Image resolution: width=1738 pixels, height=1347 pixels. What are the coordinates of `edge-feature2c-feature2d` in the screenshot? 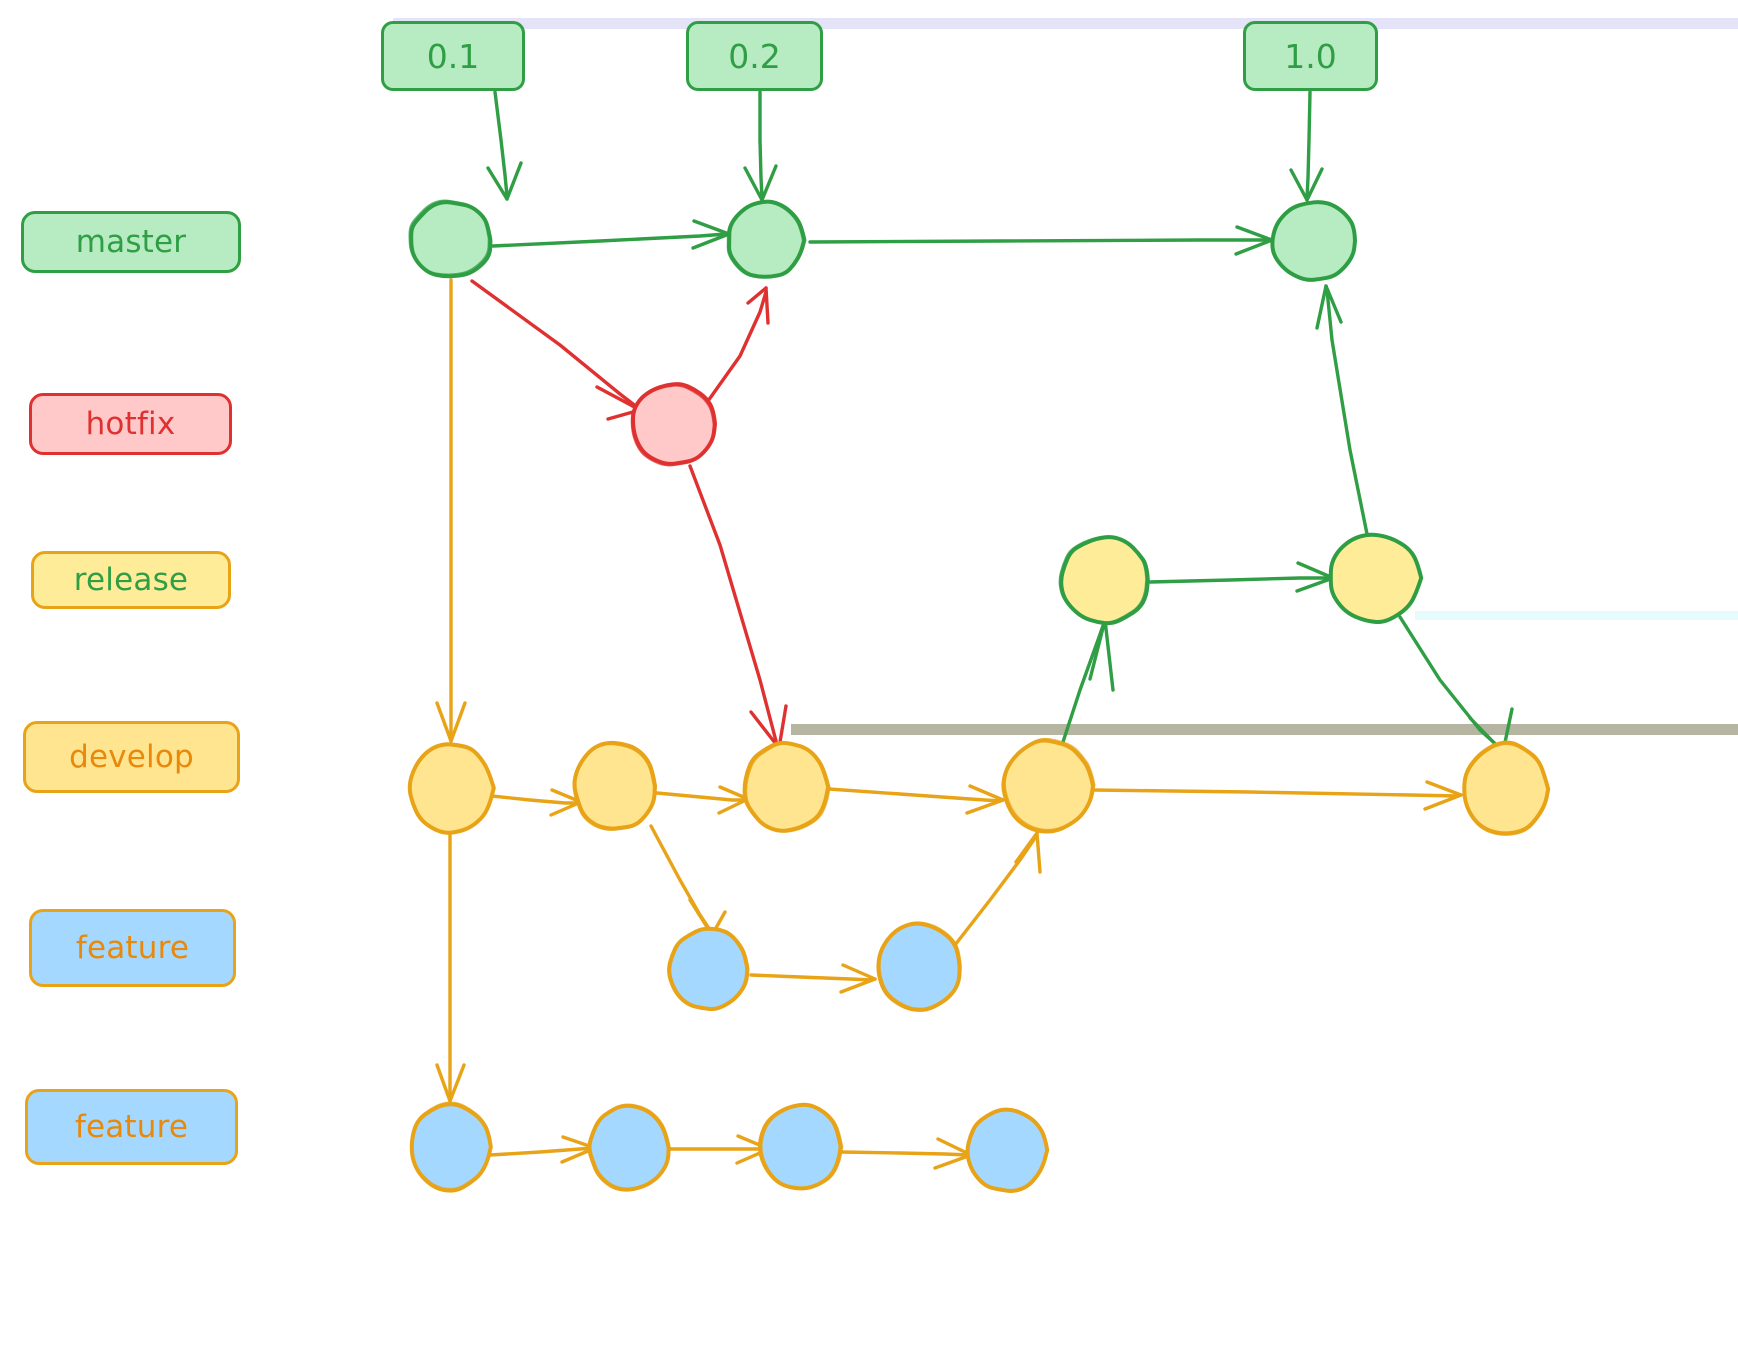 It's located at (906, 1153).